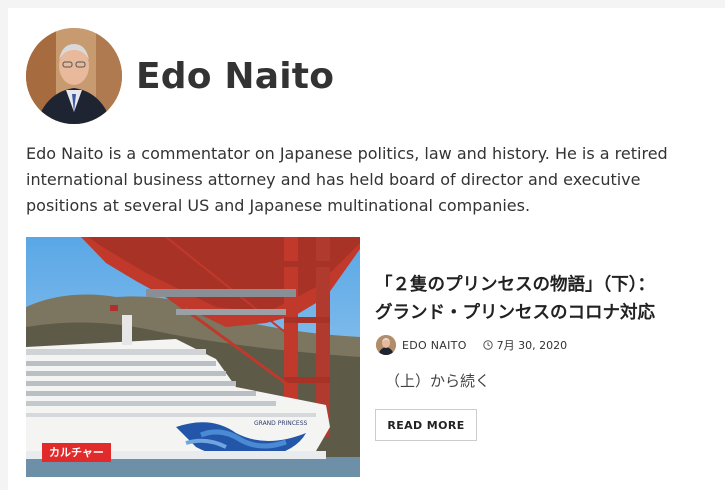  Describe the element at coordinates (438, 381) in the screenshot. I see `post-excerpt: （上）から続く` at that location.